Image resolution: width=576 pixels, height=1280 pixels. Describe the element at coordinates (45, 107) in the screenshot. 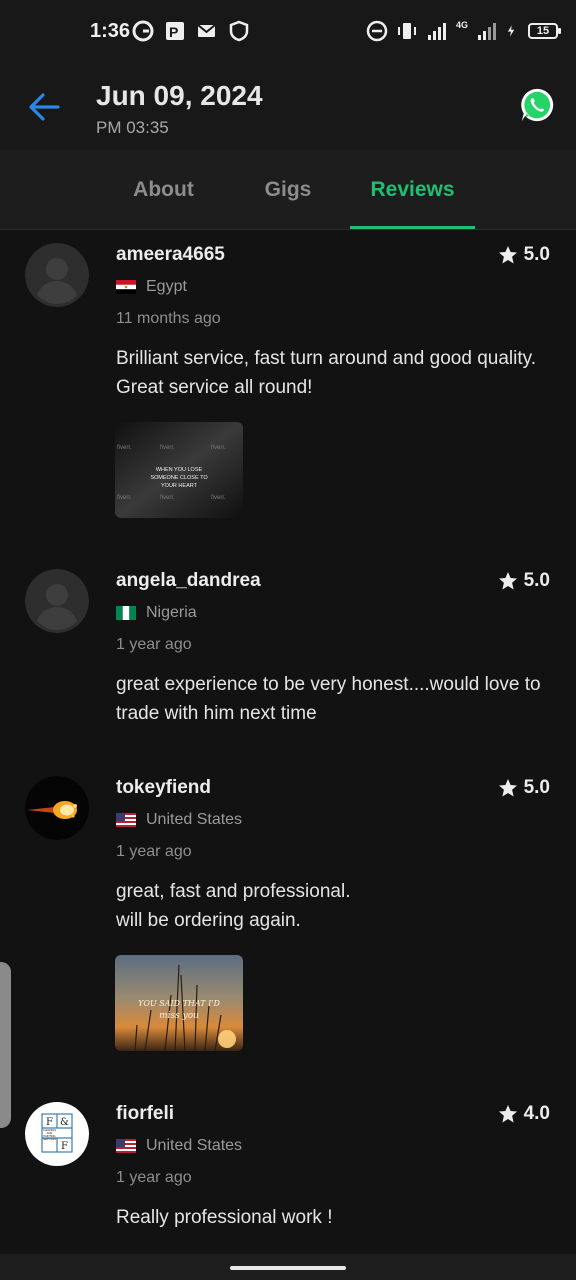

I see `arrow-left-icon` at that location.